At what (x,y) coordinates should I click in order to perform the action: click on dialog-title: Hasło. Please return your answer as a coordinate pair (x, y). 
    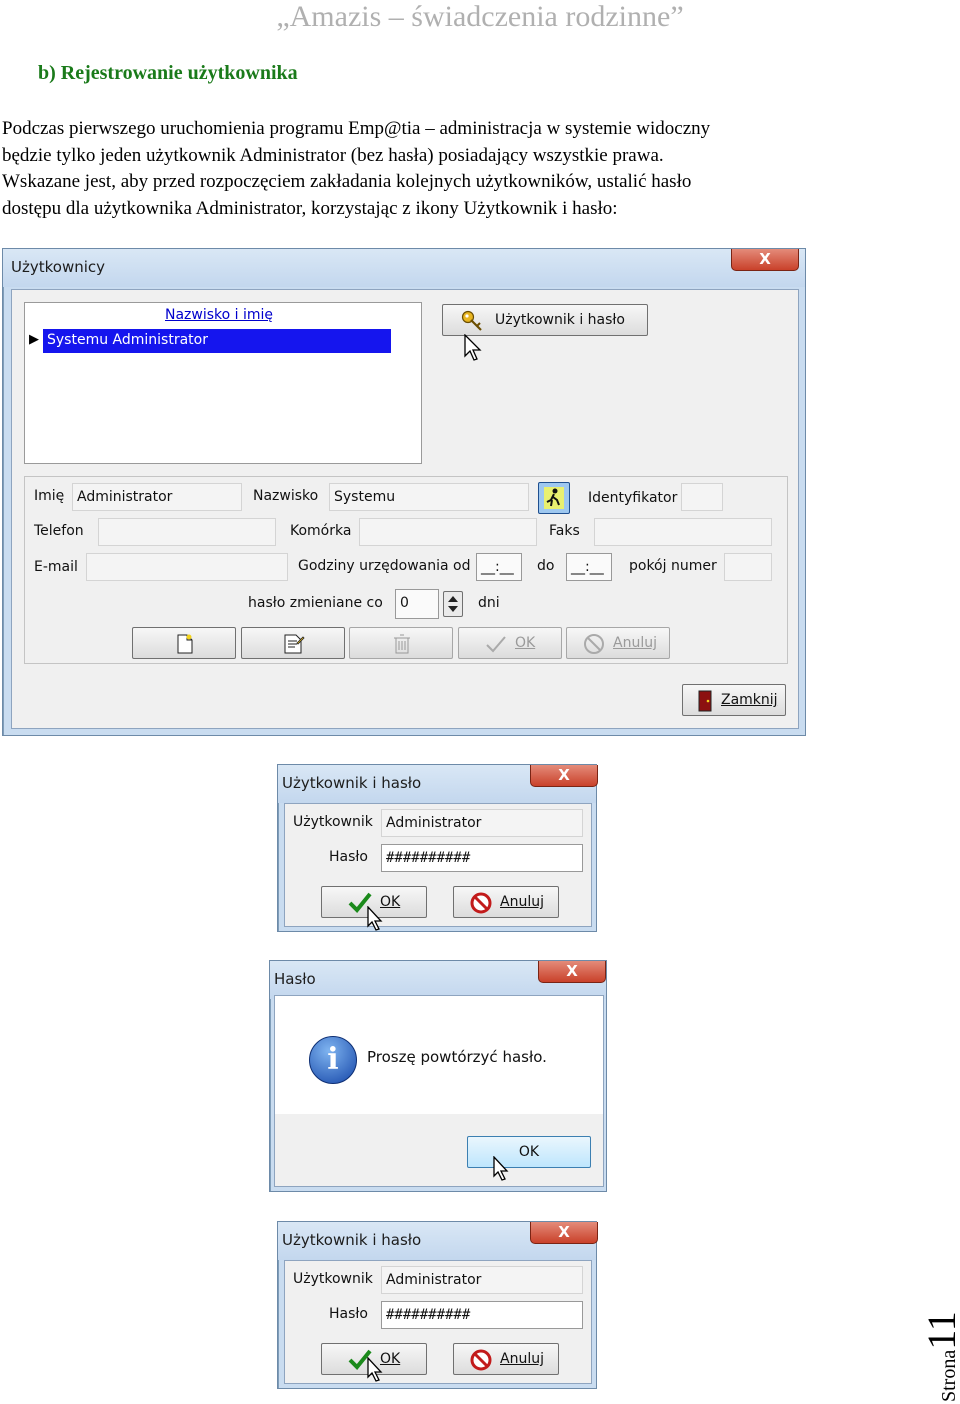
    Looking at the image, I should click on (295, 979).